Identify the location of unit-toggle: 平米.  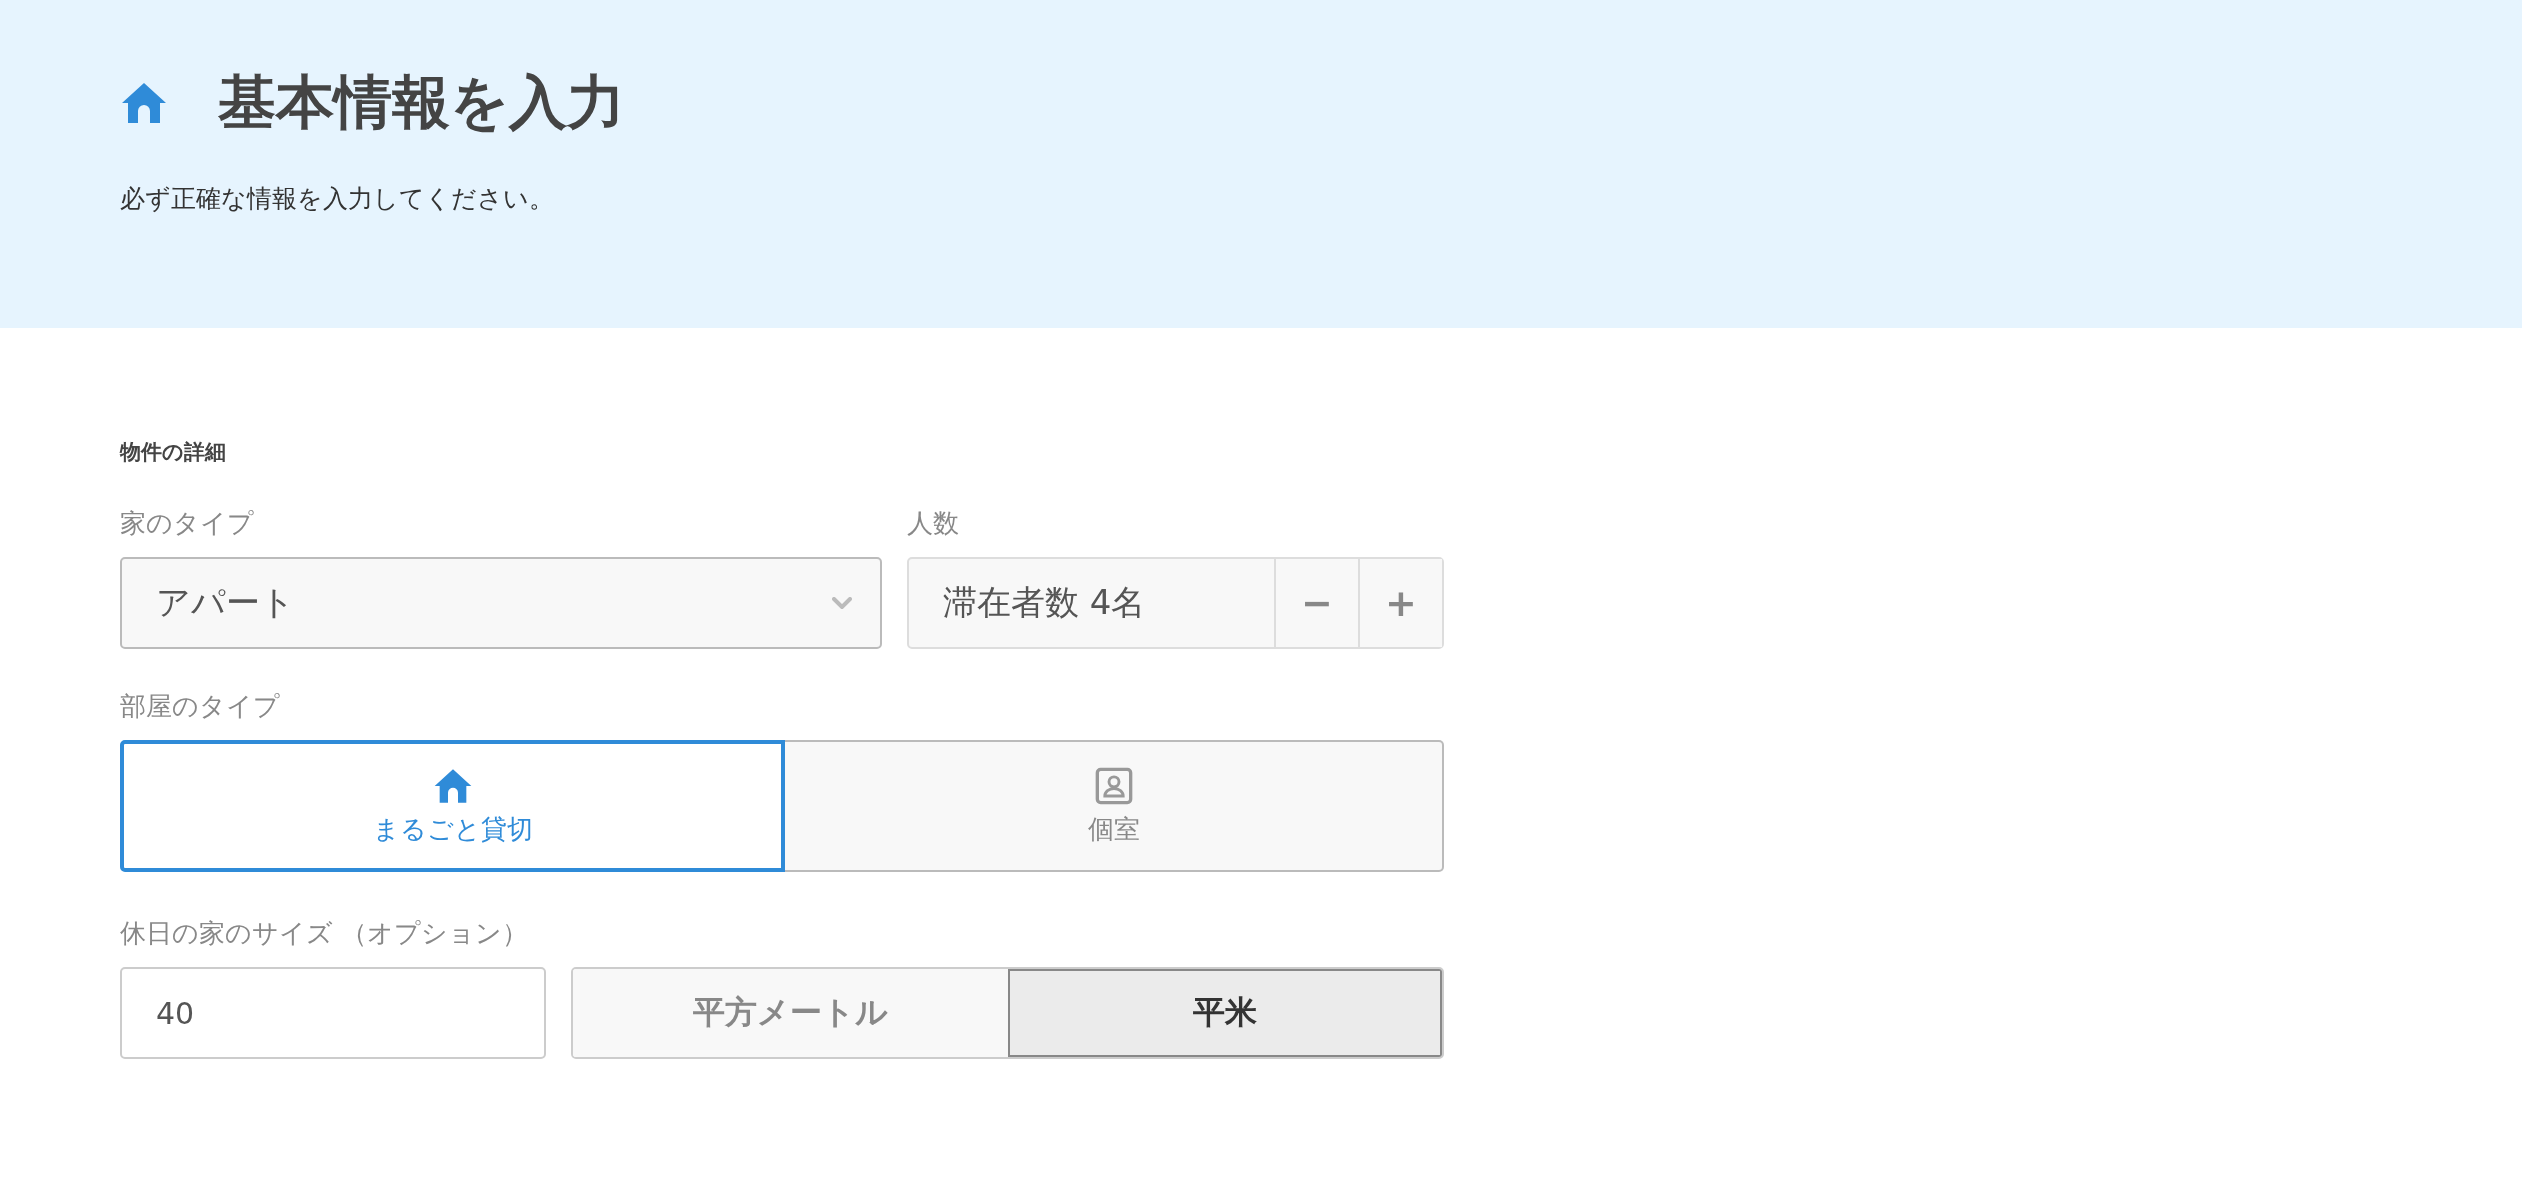
(1224, 1013).